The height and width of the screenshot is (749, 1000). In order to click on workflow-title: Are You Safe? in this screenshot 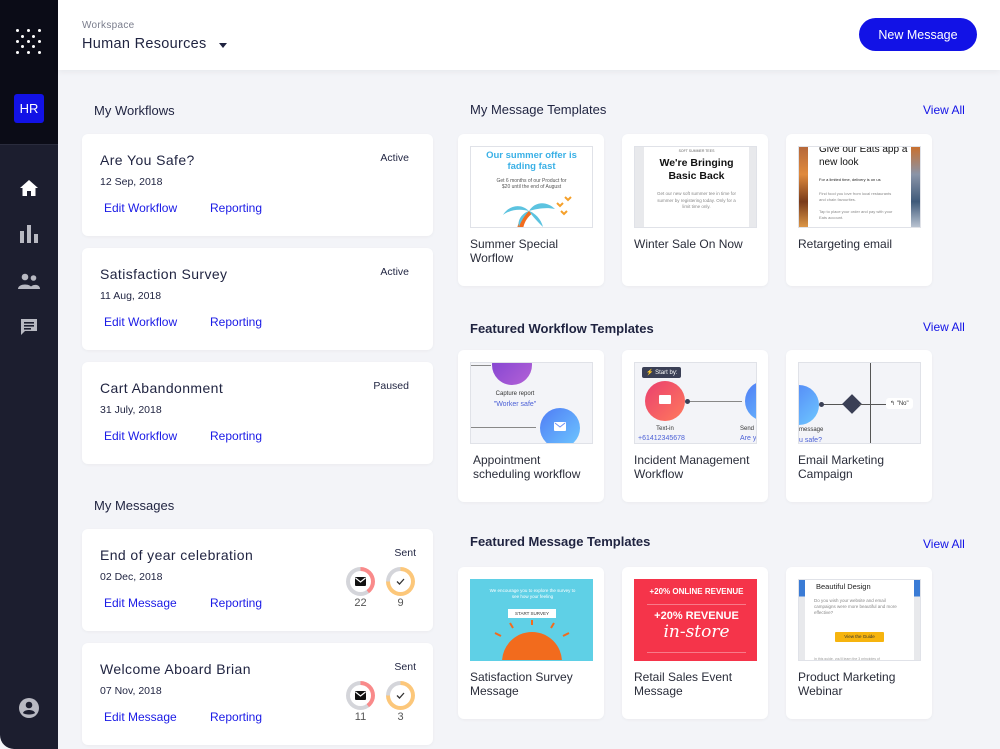, I will do `click(147, 160)`.